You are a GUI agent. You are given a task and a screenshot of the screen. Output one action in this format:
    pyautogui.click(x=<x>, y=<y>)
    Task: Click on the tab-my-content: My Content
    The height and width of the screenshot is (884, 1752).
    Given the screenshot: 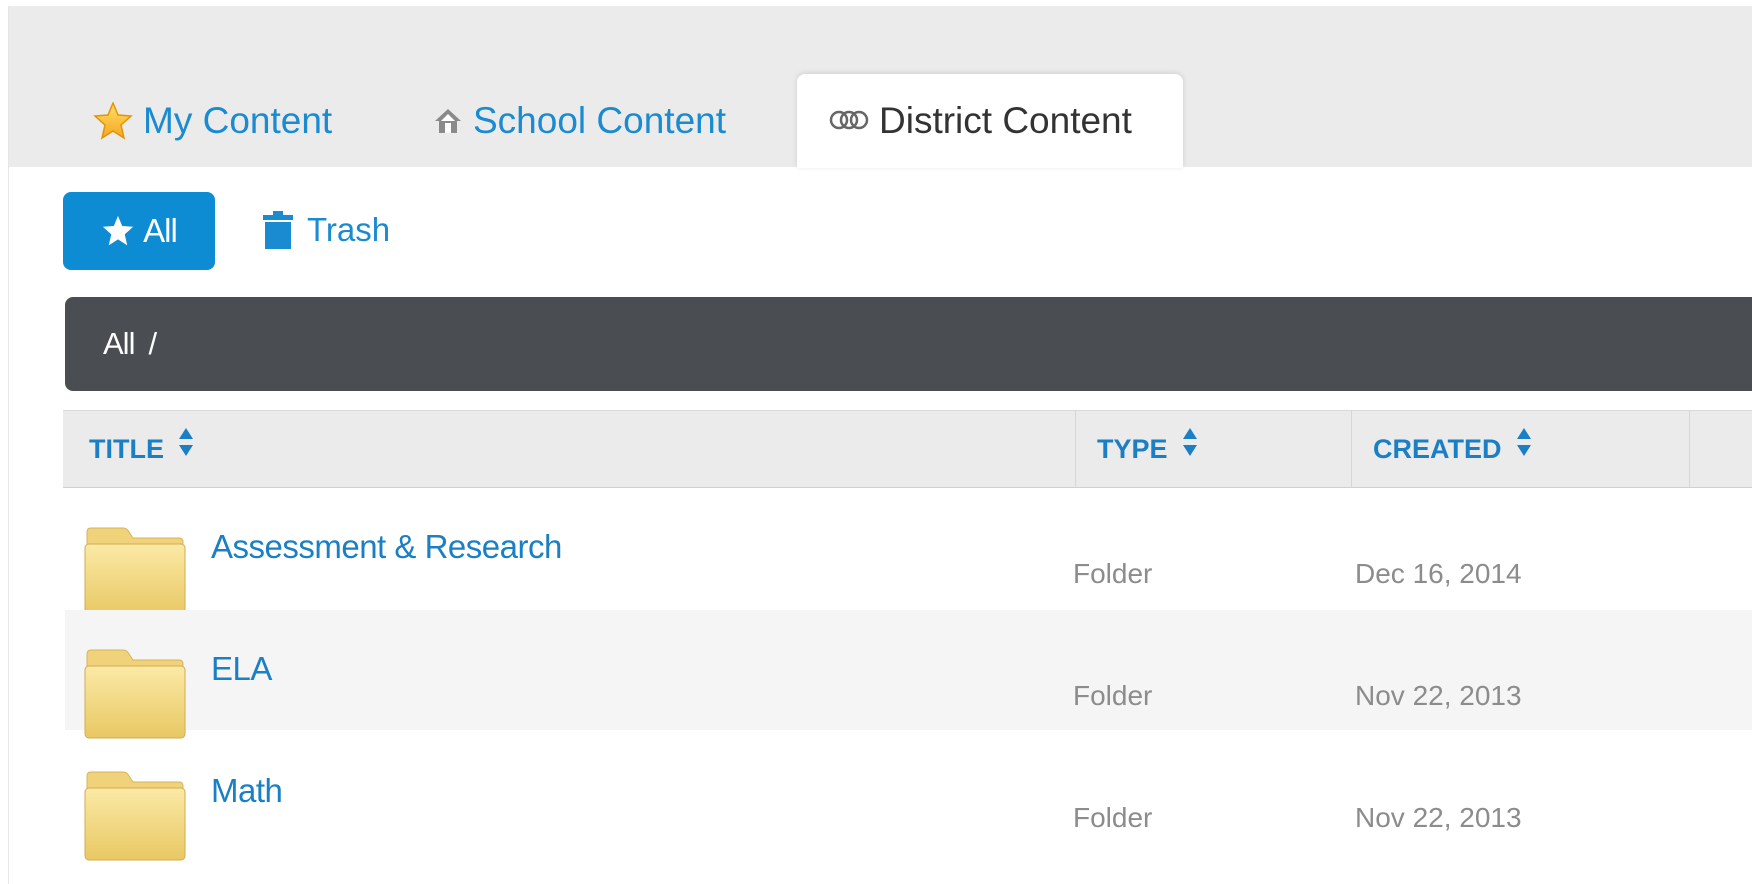 What is the action you would take?
    pyautogui.click(x=213, y=120)
    